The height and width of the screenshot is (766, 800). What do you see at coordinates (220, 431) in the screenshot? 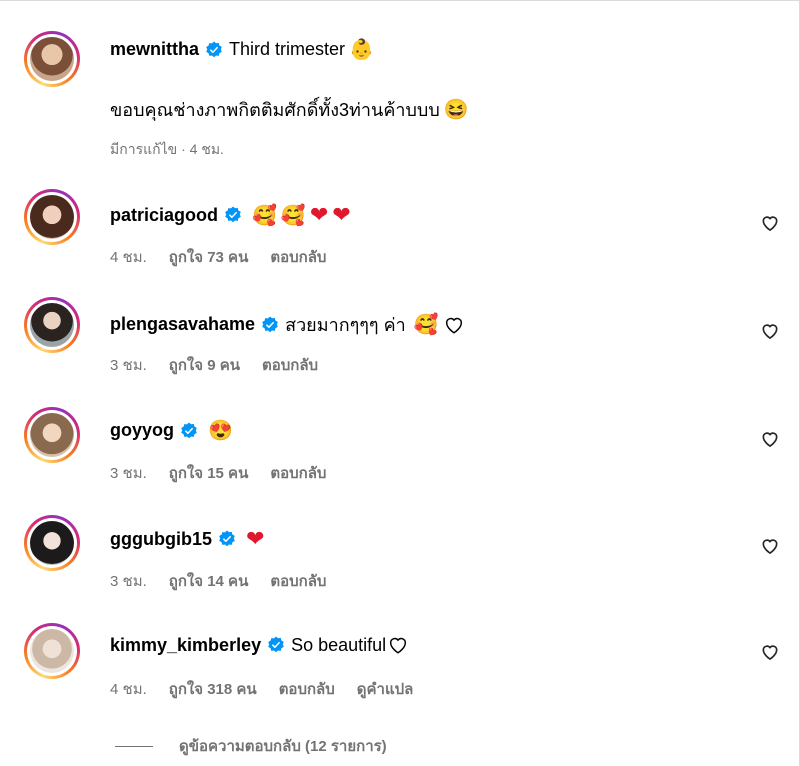
I see `heart-eyes-emoji: 😍` at bounding box center [220, 431].